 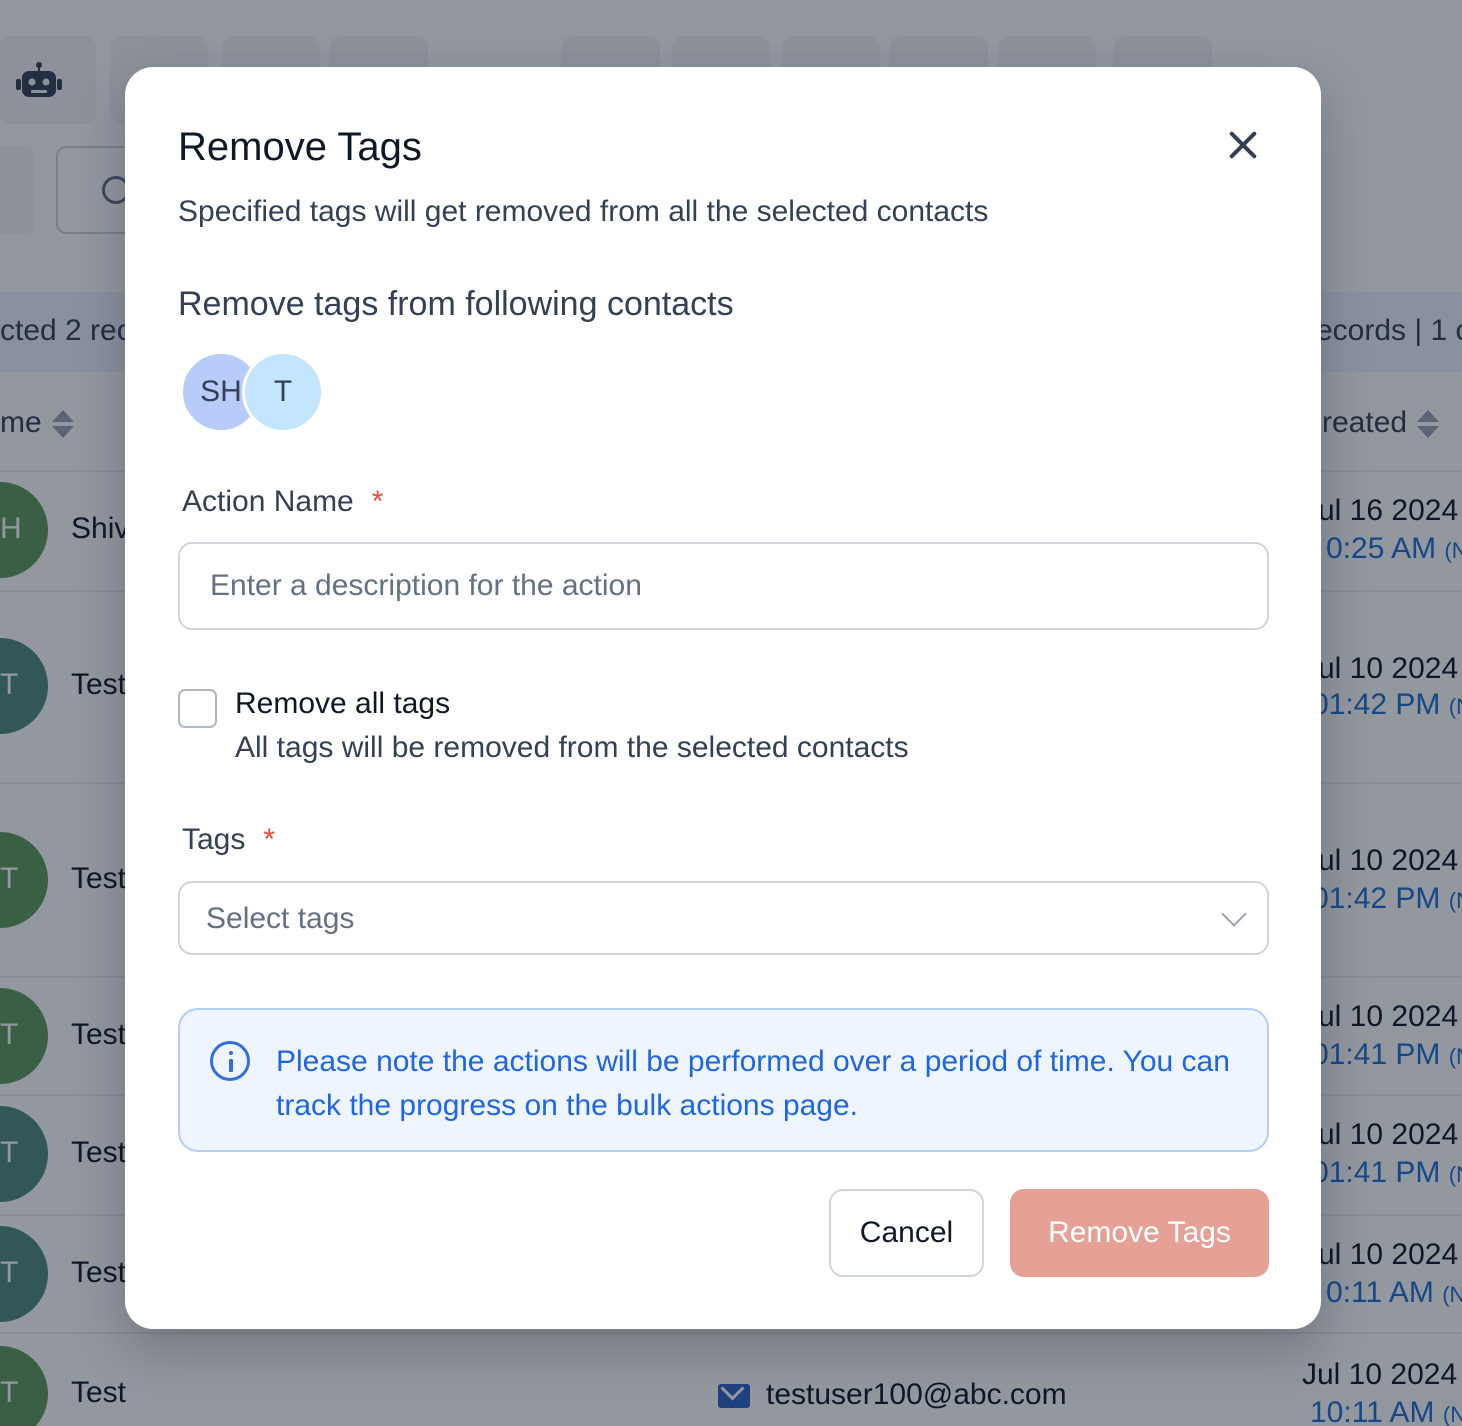 I want to click on selected-contacts-avatars: SH T, so click(x=255, y=392).